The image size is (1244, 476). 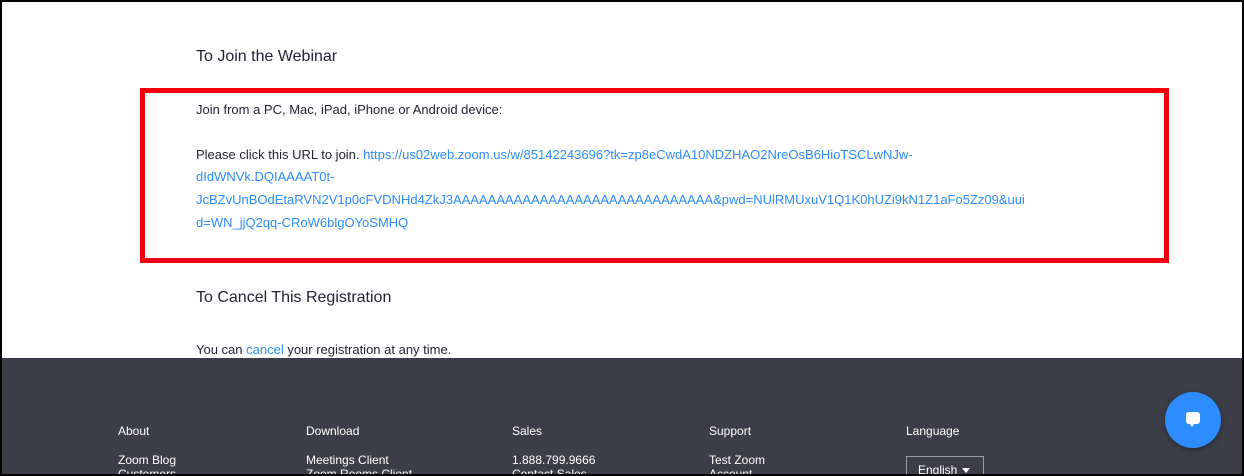 I want to click on footer-column-sales: Sales 1.888.799.9666 Contact Sales, so click(x=553, y=449).